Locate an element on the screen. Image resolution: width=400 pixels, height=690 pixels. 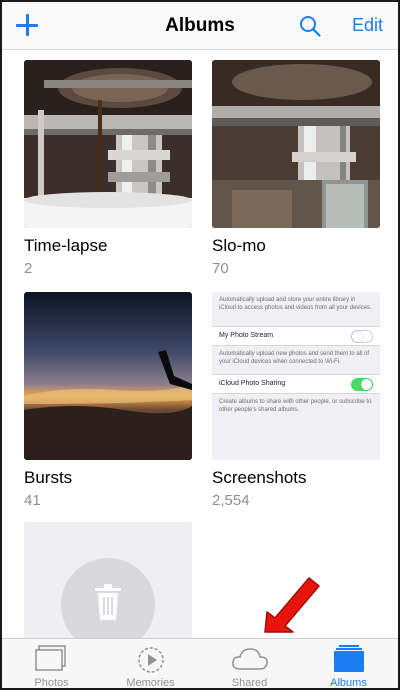
album-title: Slo-mo is located at coordinates (239, 245).